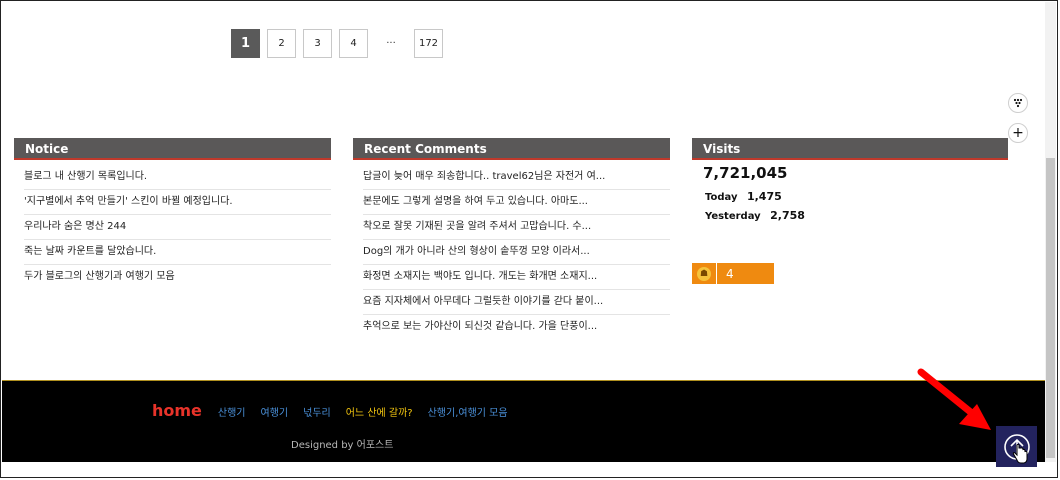  What do you see at coordinates (177, 227) in the screenshot?
I see `notice-item: 우리나라 숨은 명산 244` at bounding box center [177, 227].